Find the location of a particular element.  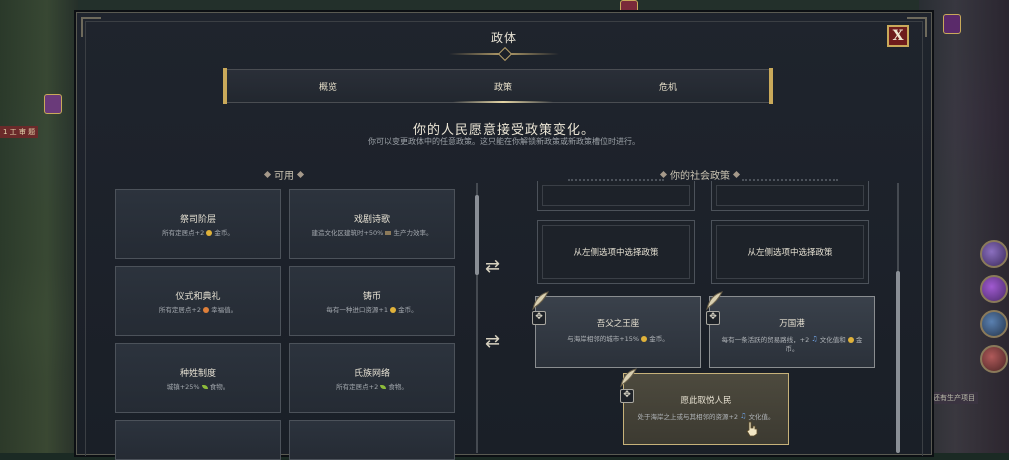

available-heading: 可用 is located at coordinates (284, 174).